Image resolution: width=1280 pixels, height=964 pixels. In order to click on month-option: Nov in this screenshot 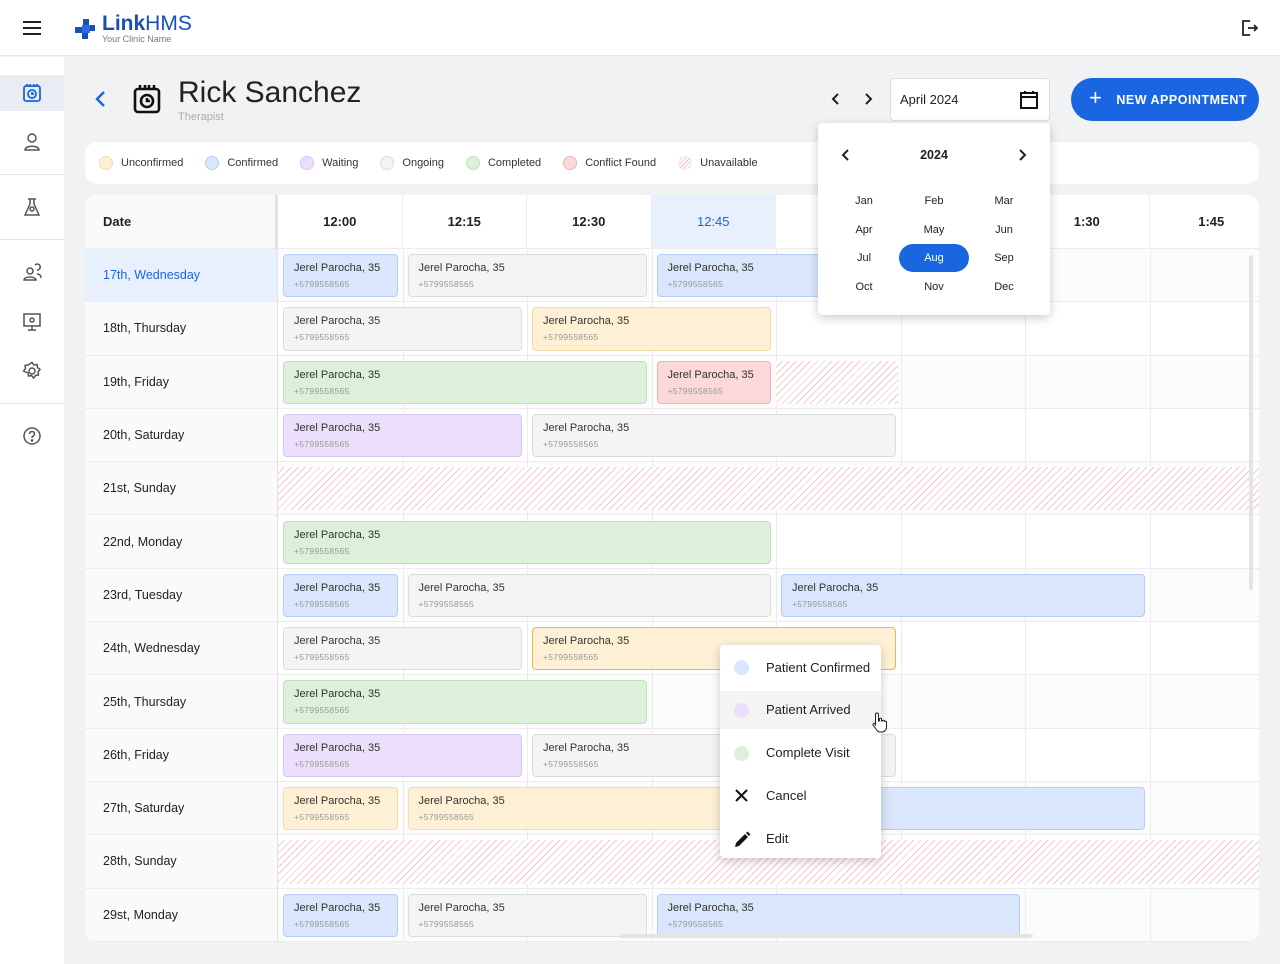, I will do `click(934, 287)`.